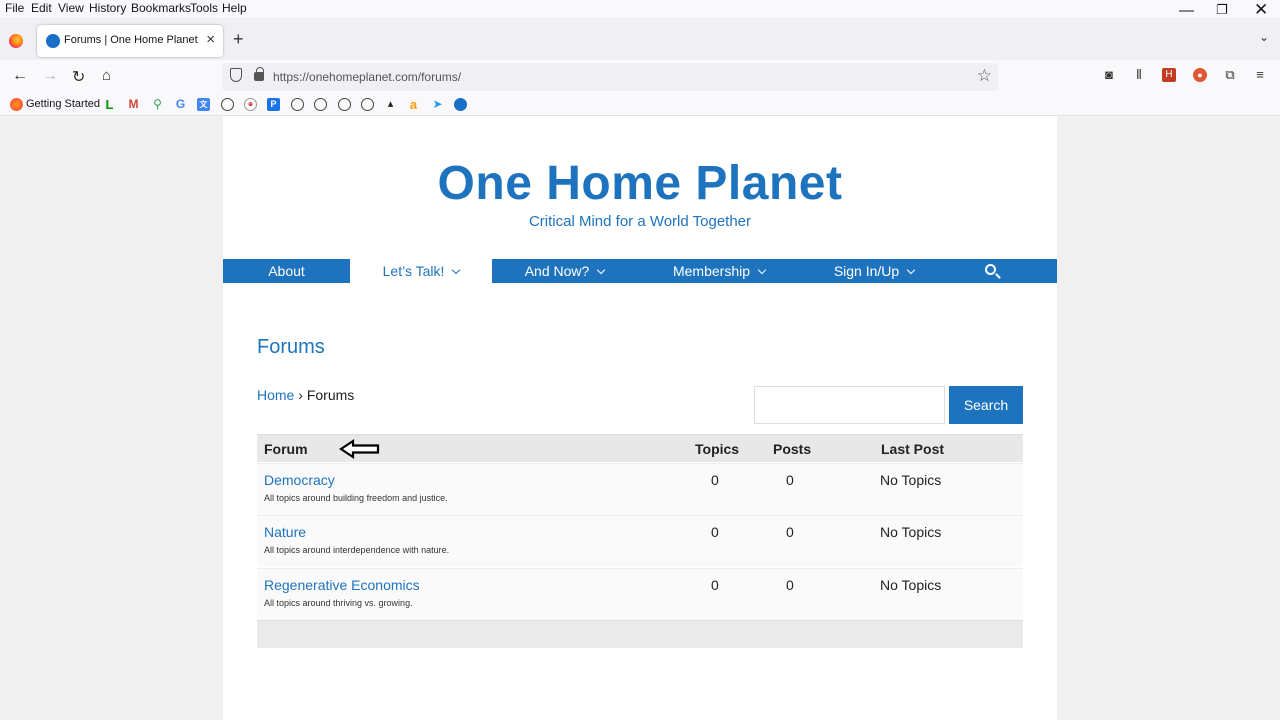 The image size is (1280, 720). What do you see at coordinates (1200, 75) in the screenshot?
I see `duckduckgo-icon: ●` at bounding box center [1200, 75].